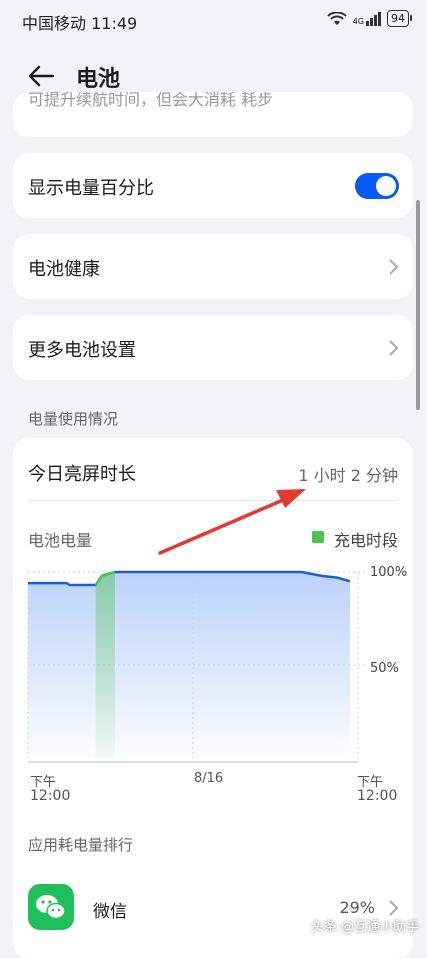 The height and width of the screenshot is (958, 427). I want to click on back-arrow-icon, so click(41, 76).